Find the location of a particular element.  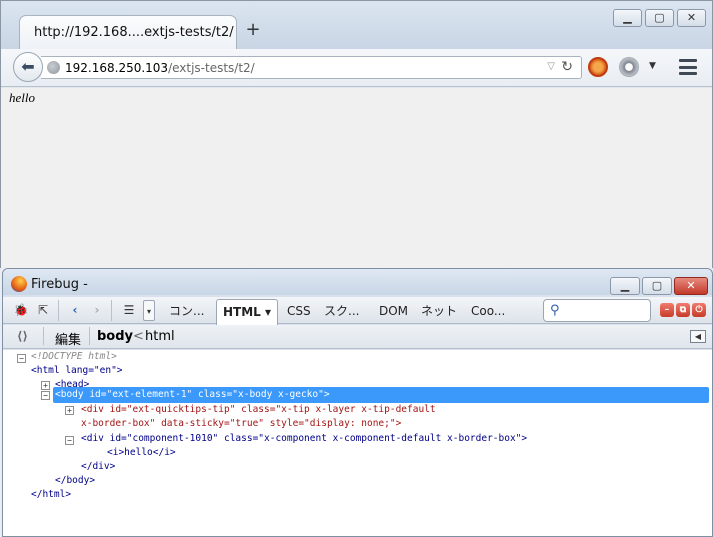

page-hello-text: hello is located at coordinates (22, 97).